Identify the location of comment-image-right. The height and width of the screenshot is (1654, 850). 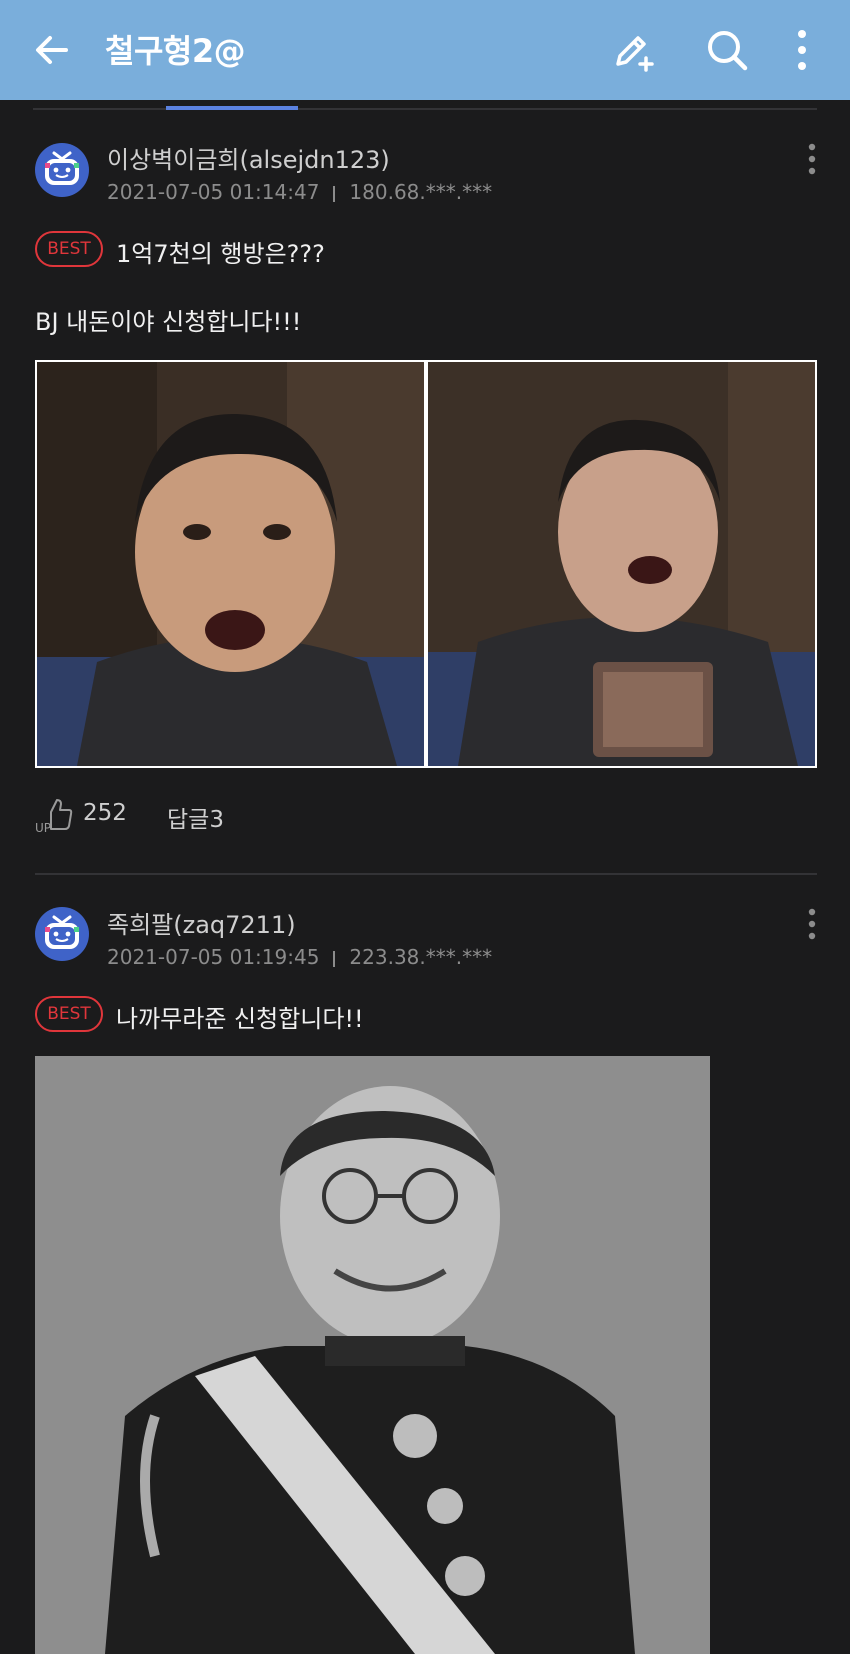
(621, 564).